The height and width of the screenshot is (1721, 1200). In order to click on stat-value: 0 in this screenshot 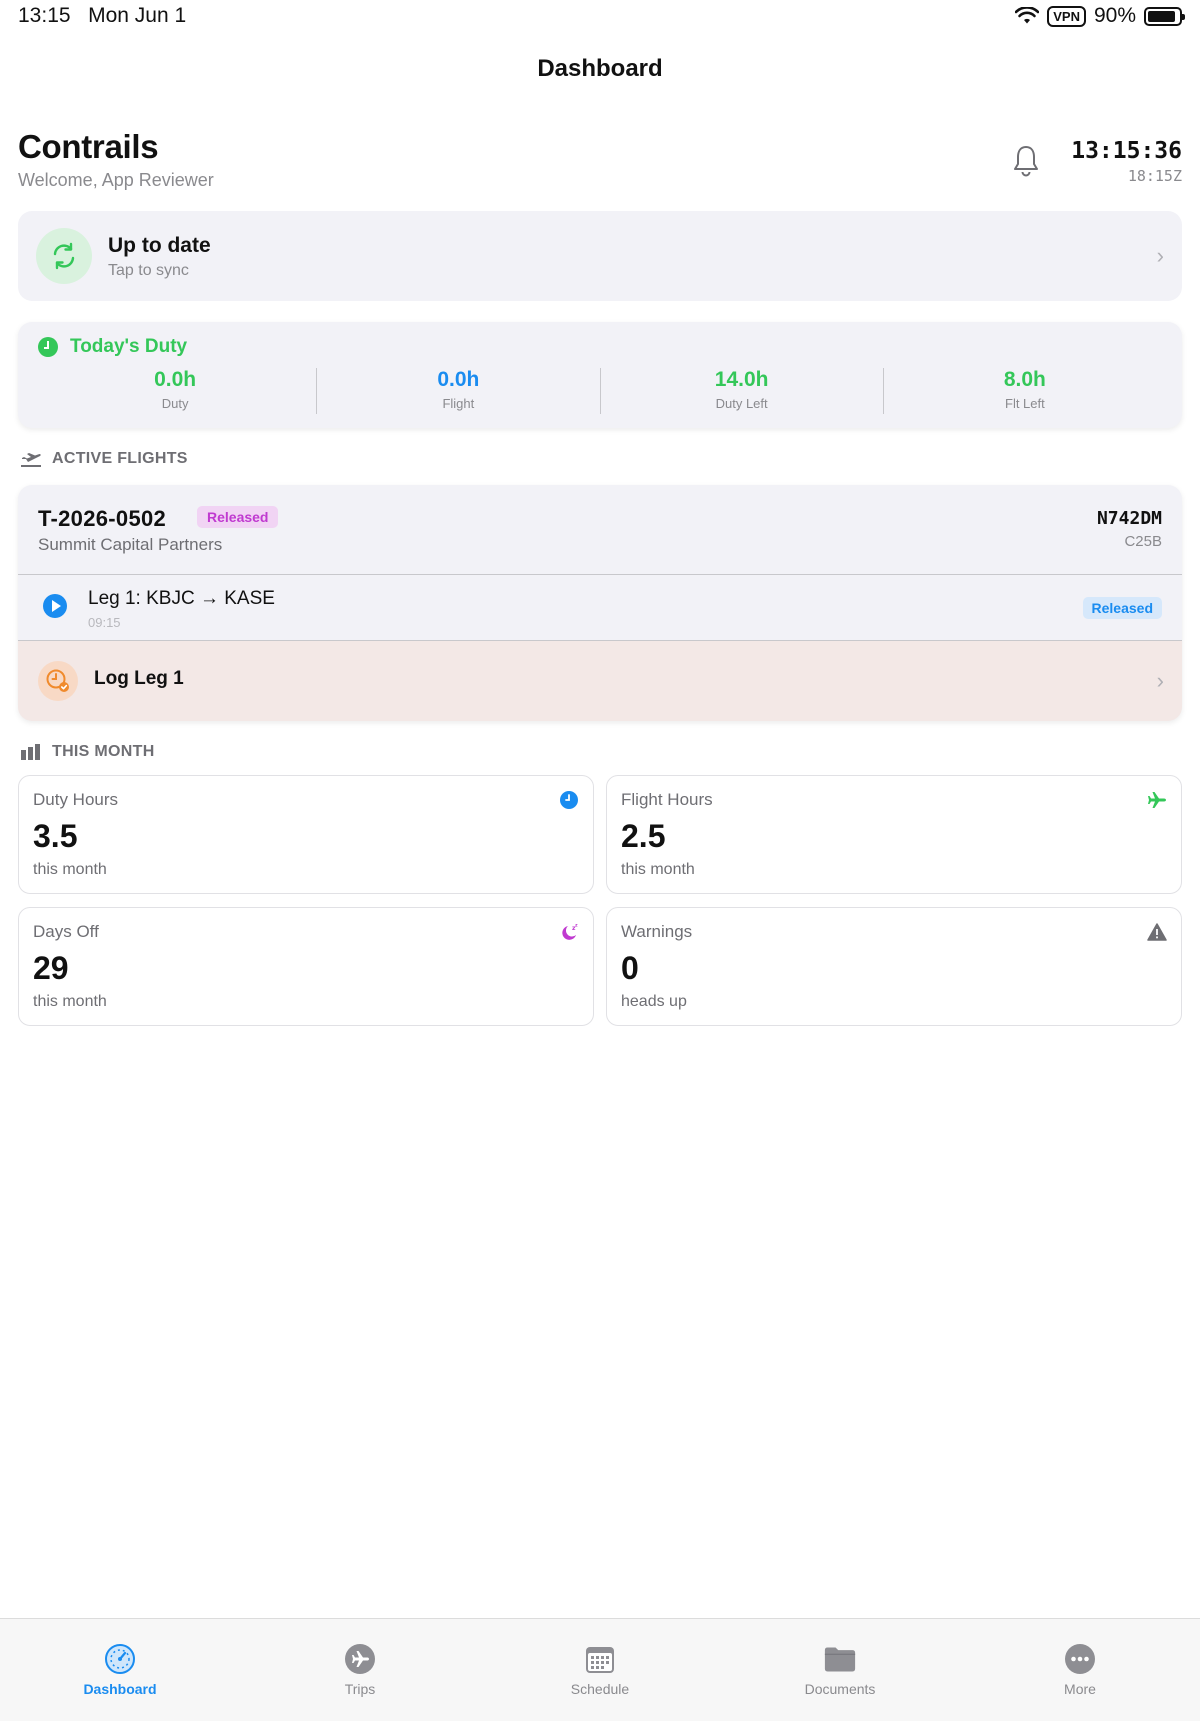, I will do `click(630, 968)`.